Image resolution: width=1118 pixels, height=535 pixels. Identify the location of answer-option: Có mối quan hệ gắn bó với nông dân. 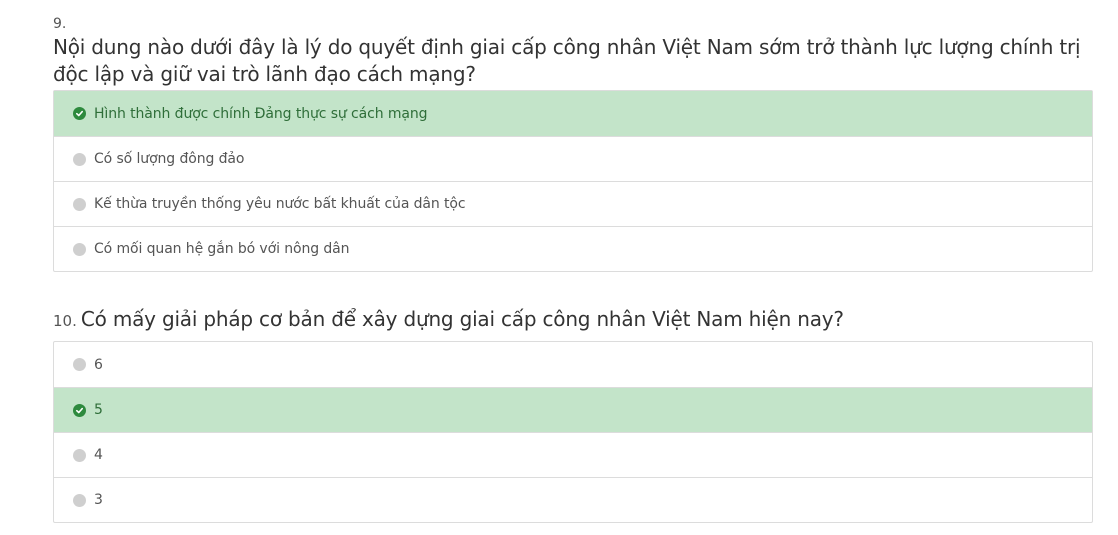
(573, 248).